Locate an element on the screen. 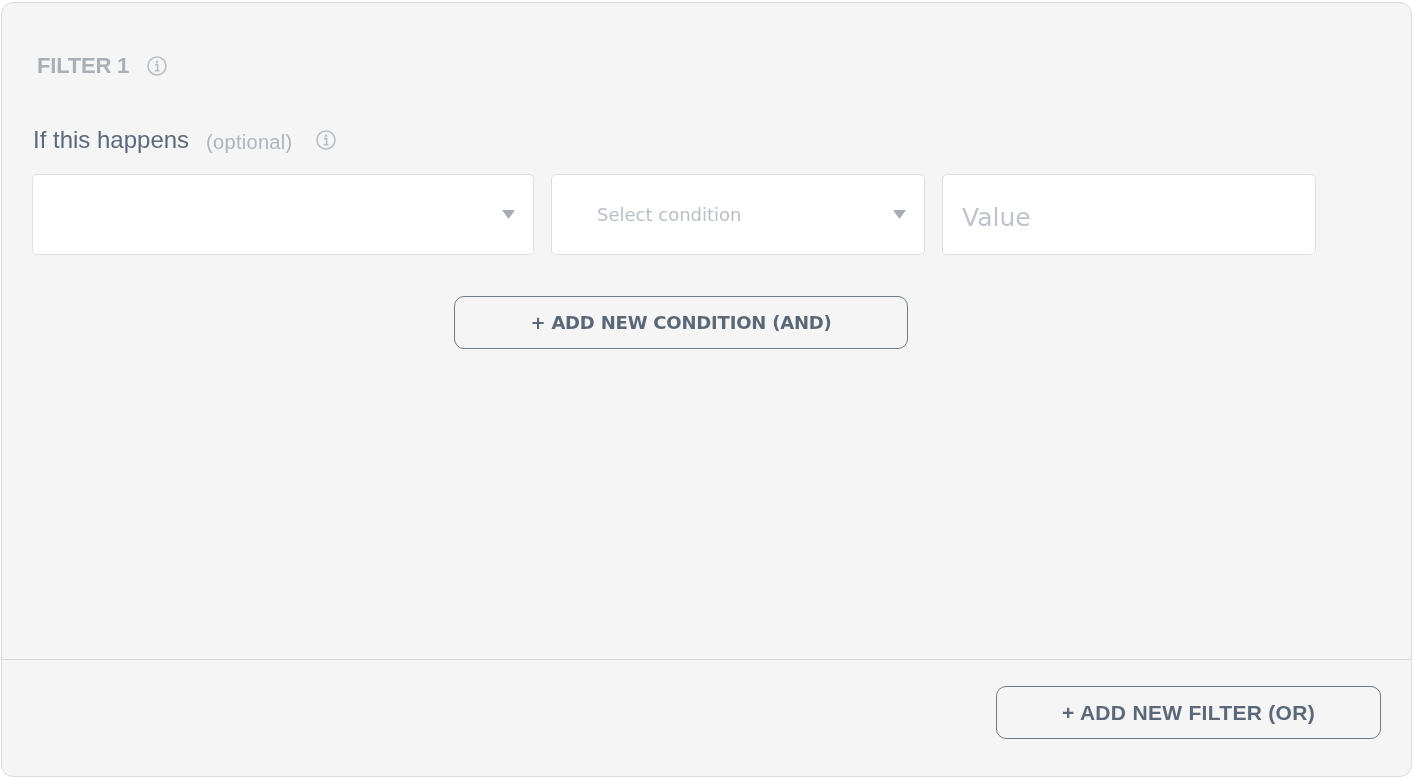 This screenshot has width=1413, height=779. value-field: Value is located at coordinates (1129, 214).